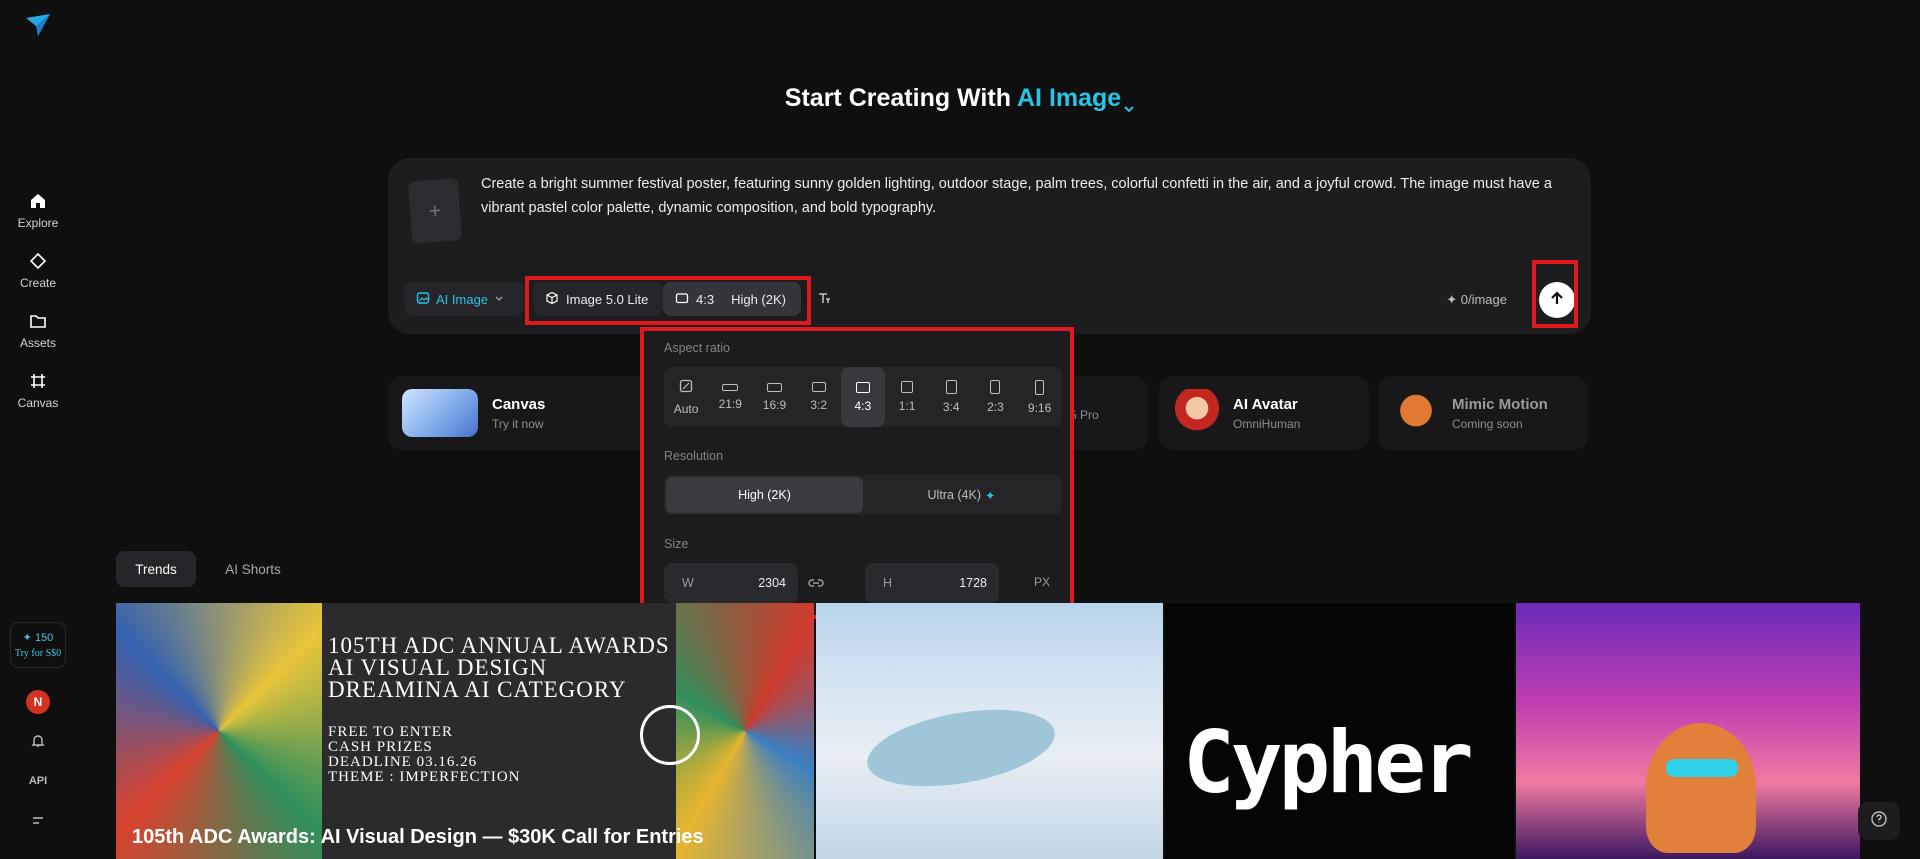 This screenshot has width=1920, height=859. Describe the element at coordinates (1500, 413) in the screenshot. I see `feature-text: Mimic Motion Coming soon` at that location.